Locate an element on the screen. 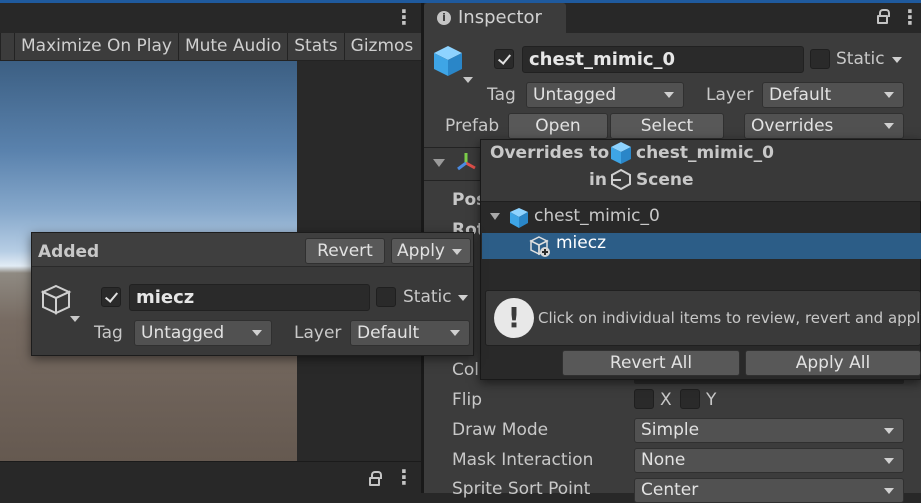 The height and width of the screenshot is (503, 921). overrides-title-prefix: Overrides to is located at coordinates (550, 153).